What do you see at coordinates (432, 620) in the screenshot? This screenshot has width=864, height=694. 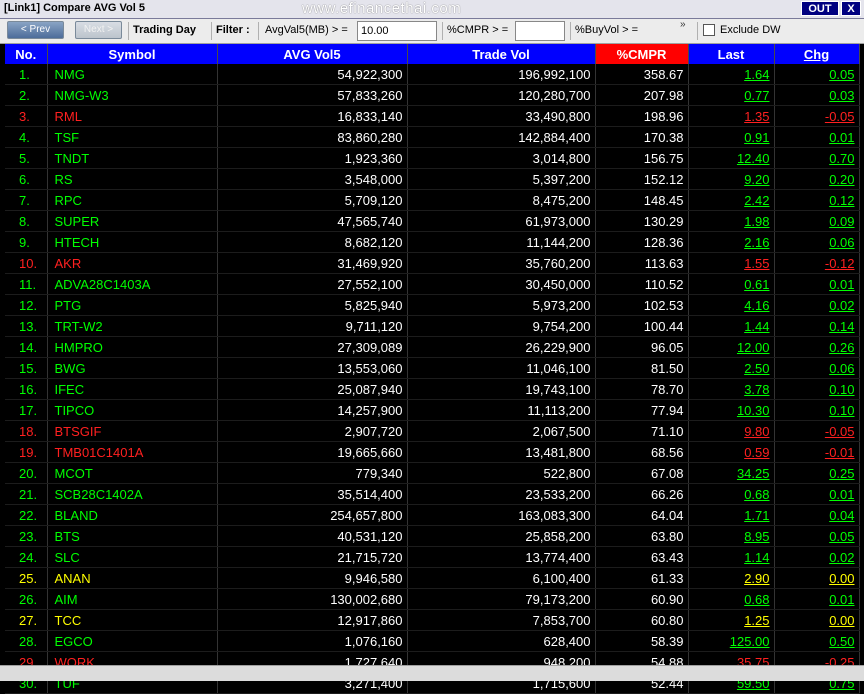 I see `table-row: 27. TCC 12,917,860 7,853,700 60.80 1.25 0.00` at bounding box center [432, 620].